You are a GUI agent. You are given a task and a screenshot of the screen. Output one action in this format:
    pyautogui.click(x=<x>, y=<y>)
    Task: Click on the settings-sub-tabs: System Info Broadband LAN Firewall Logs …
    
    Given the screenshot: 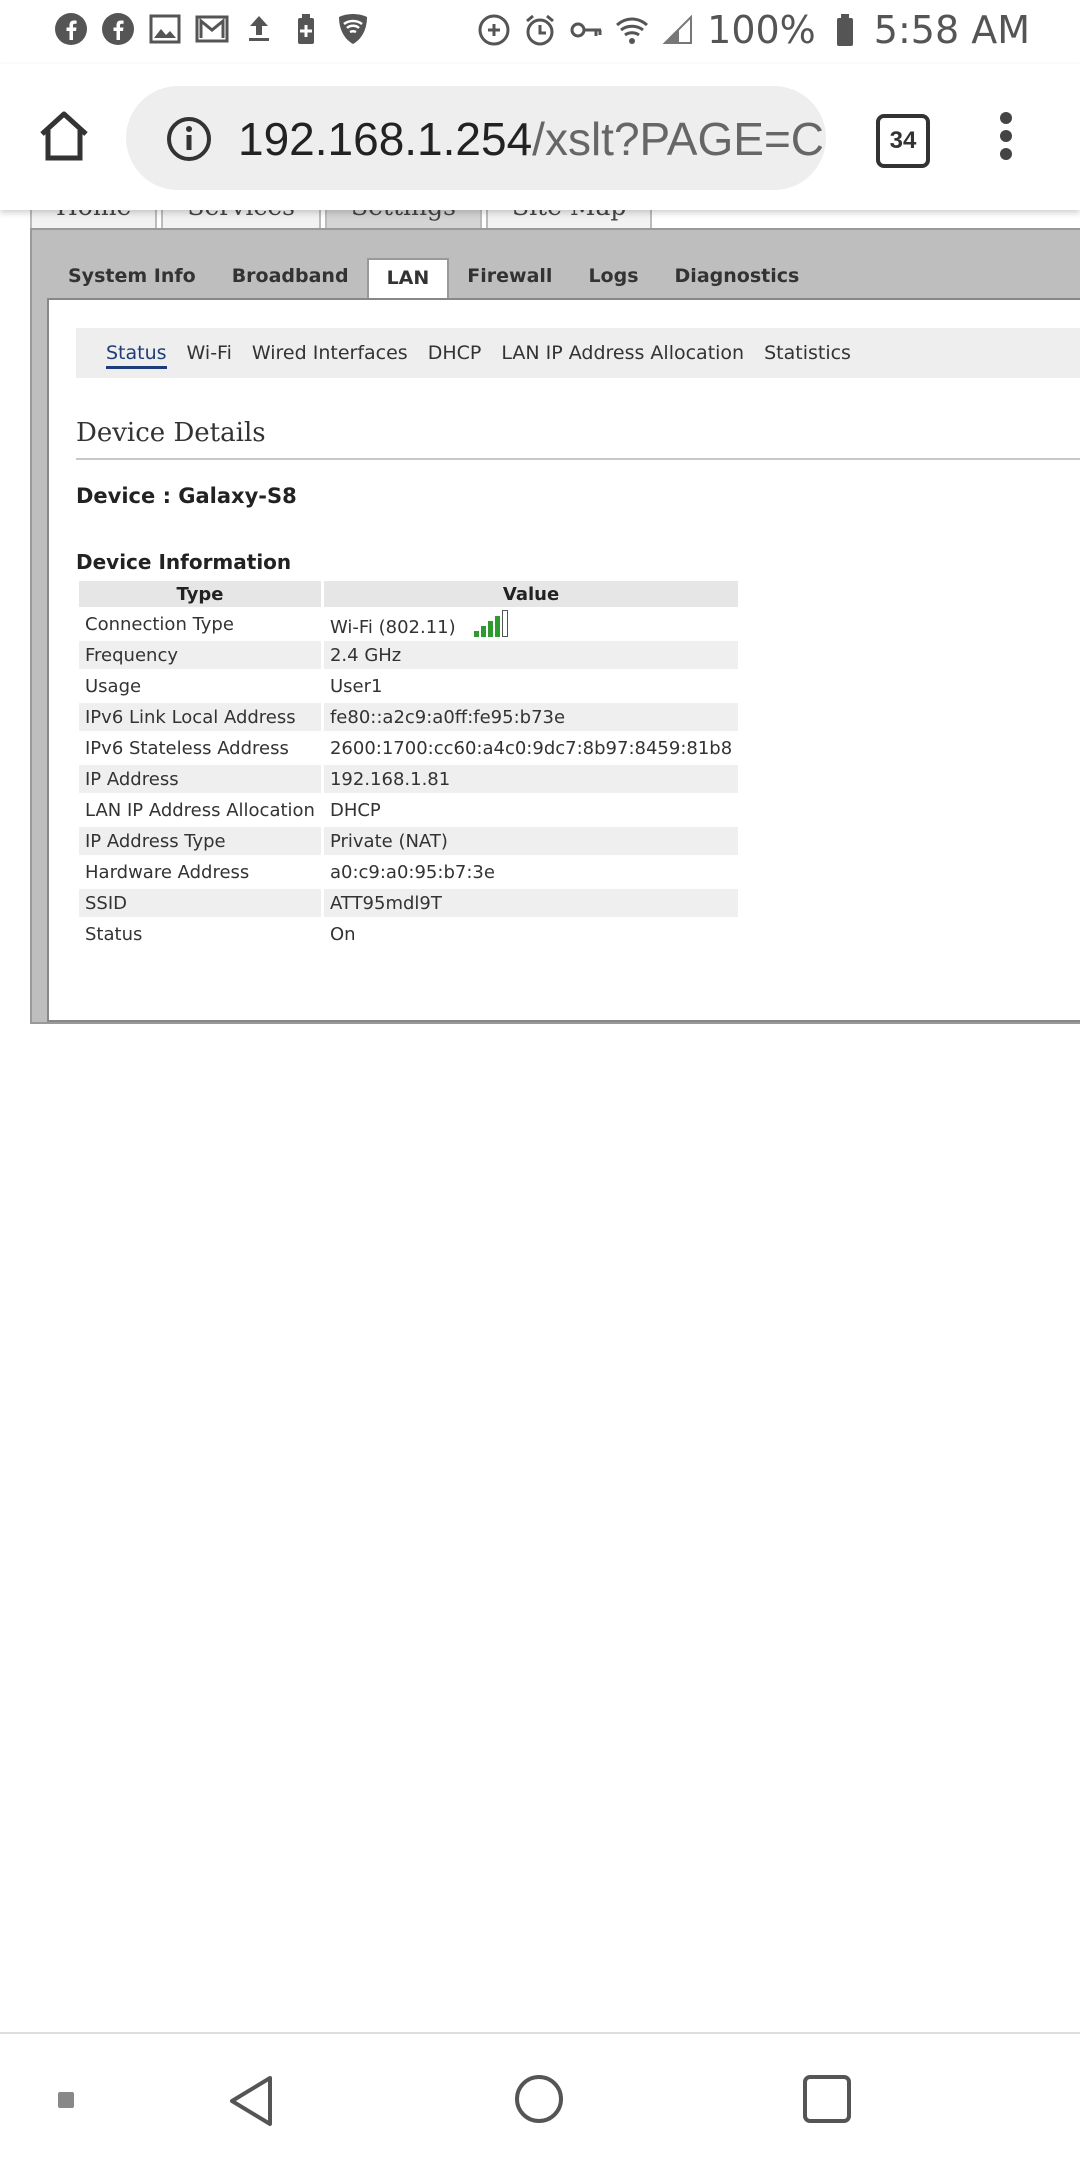 What is the action you would take?
    pyautogui.click(x=425, y=279)
    